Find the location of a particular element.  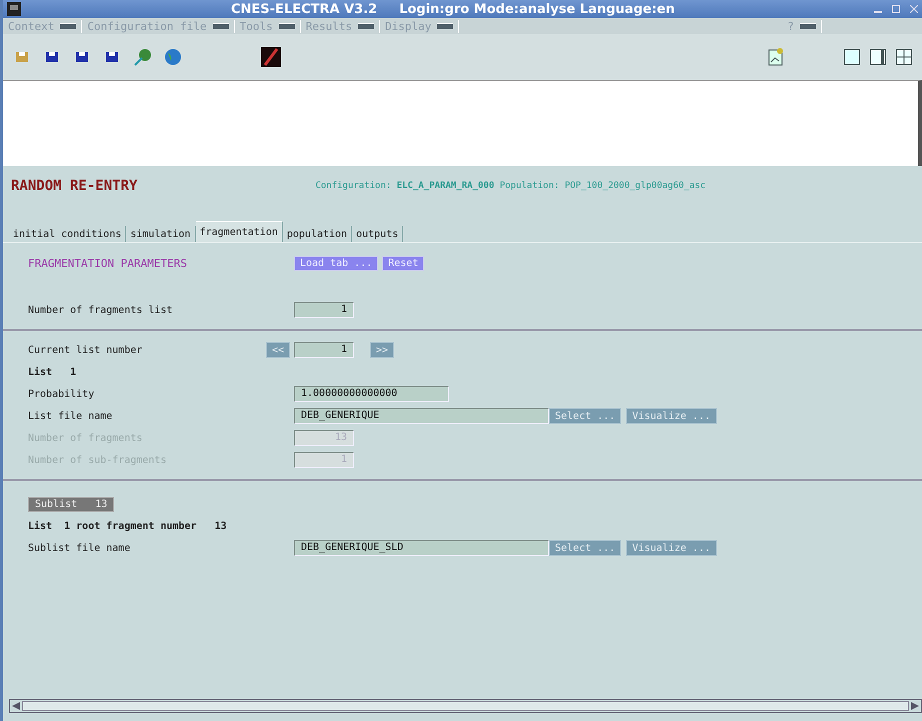

input-field: DEB_GENERIQUE_SLD is located at coordinates (421, 548).